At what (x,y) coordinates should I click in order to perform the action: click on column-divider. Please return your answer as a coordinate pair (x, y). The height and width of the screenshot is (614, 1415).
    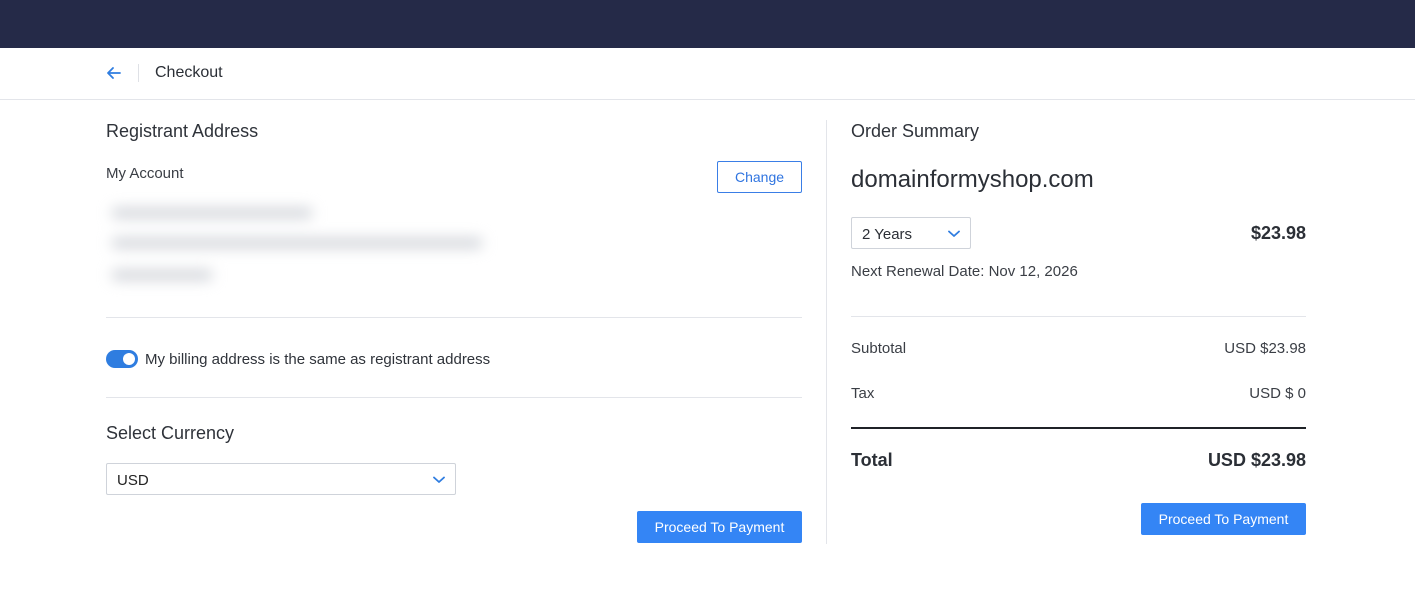
    Looking at the image, I should click on (826, 332).